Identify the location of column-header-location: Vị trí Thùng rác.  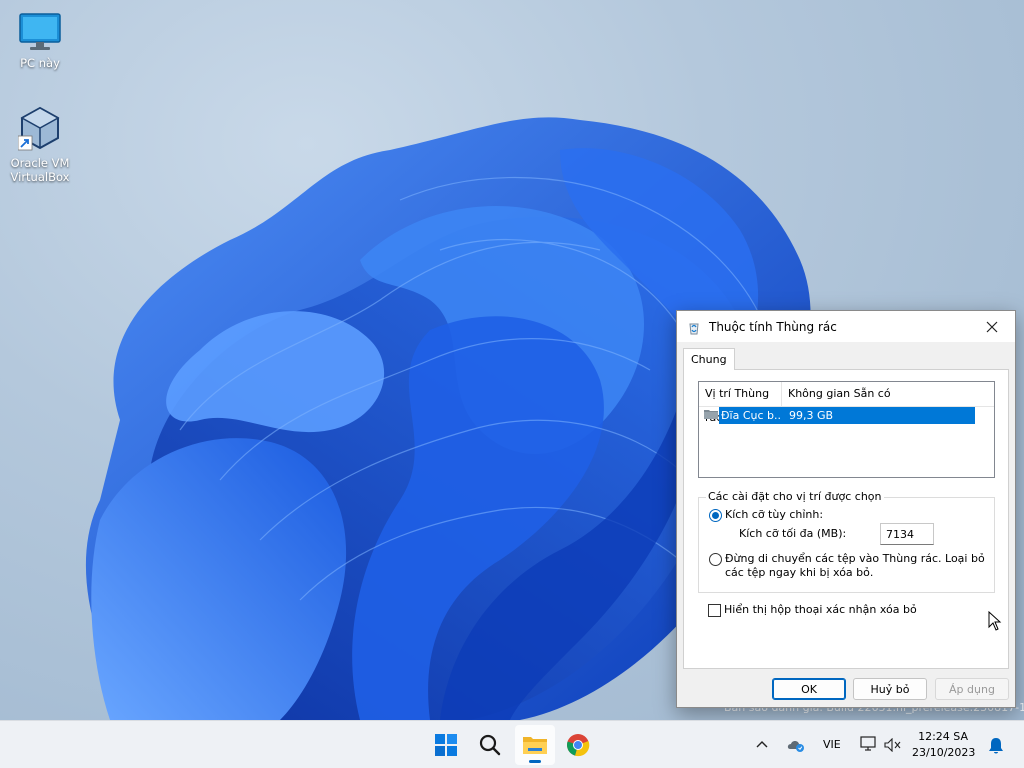
(740, 403).